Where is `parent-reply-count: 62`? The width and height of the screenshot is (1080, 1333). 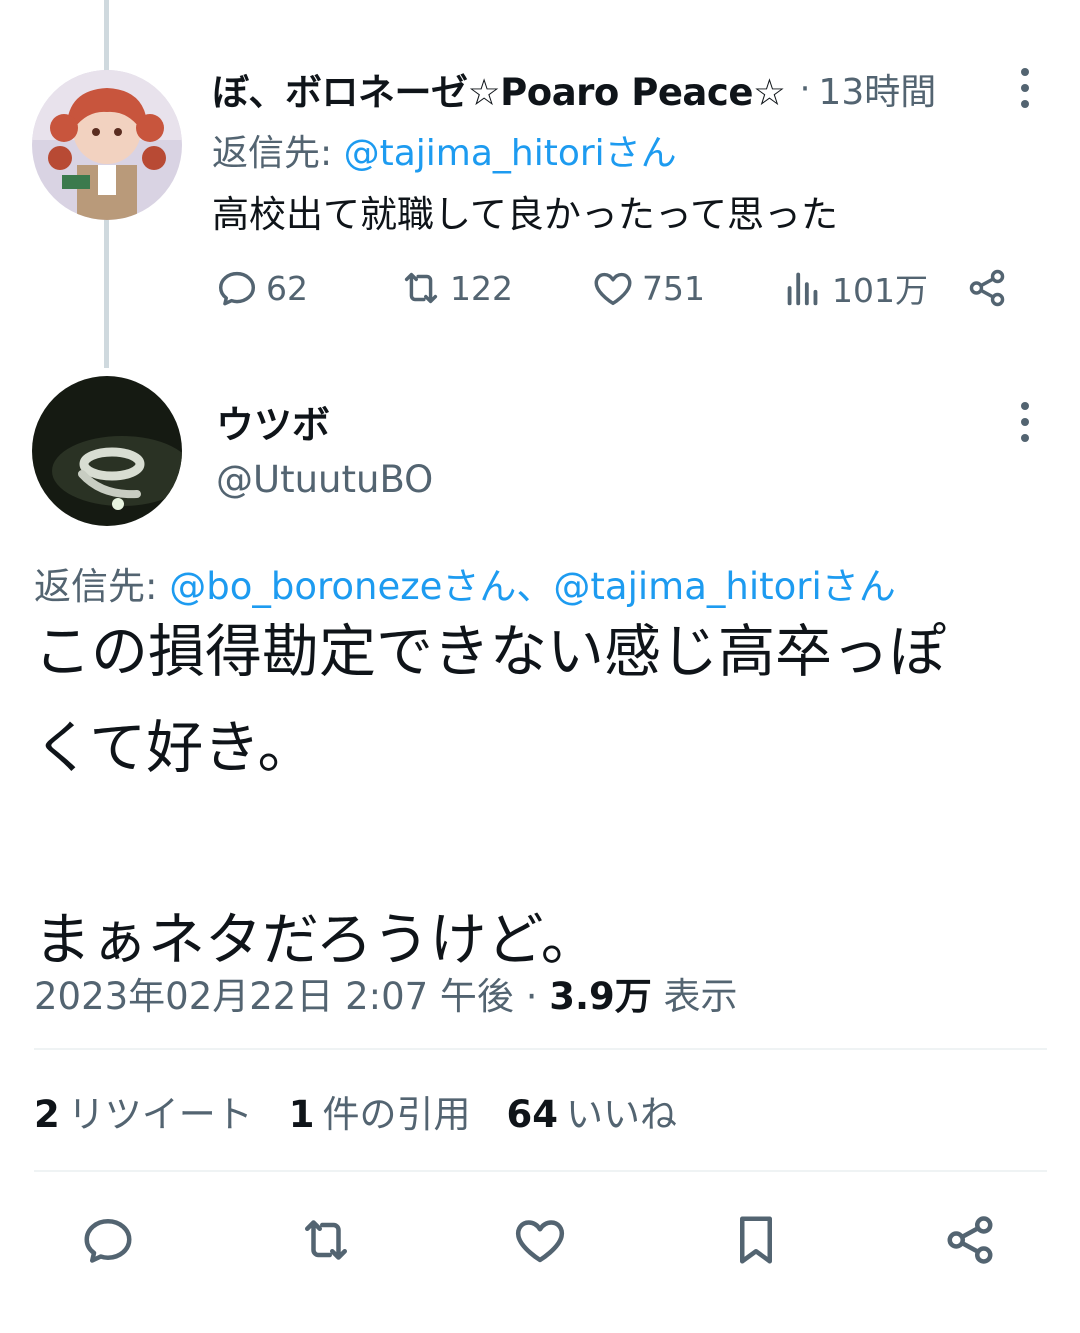
parent-reply-count: 62 is located at coordinates (287, 288).